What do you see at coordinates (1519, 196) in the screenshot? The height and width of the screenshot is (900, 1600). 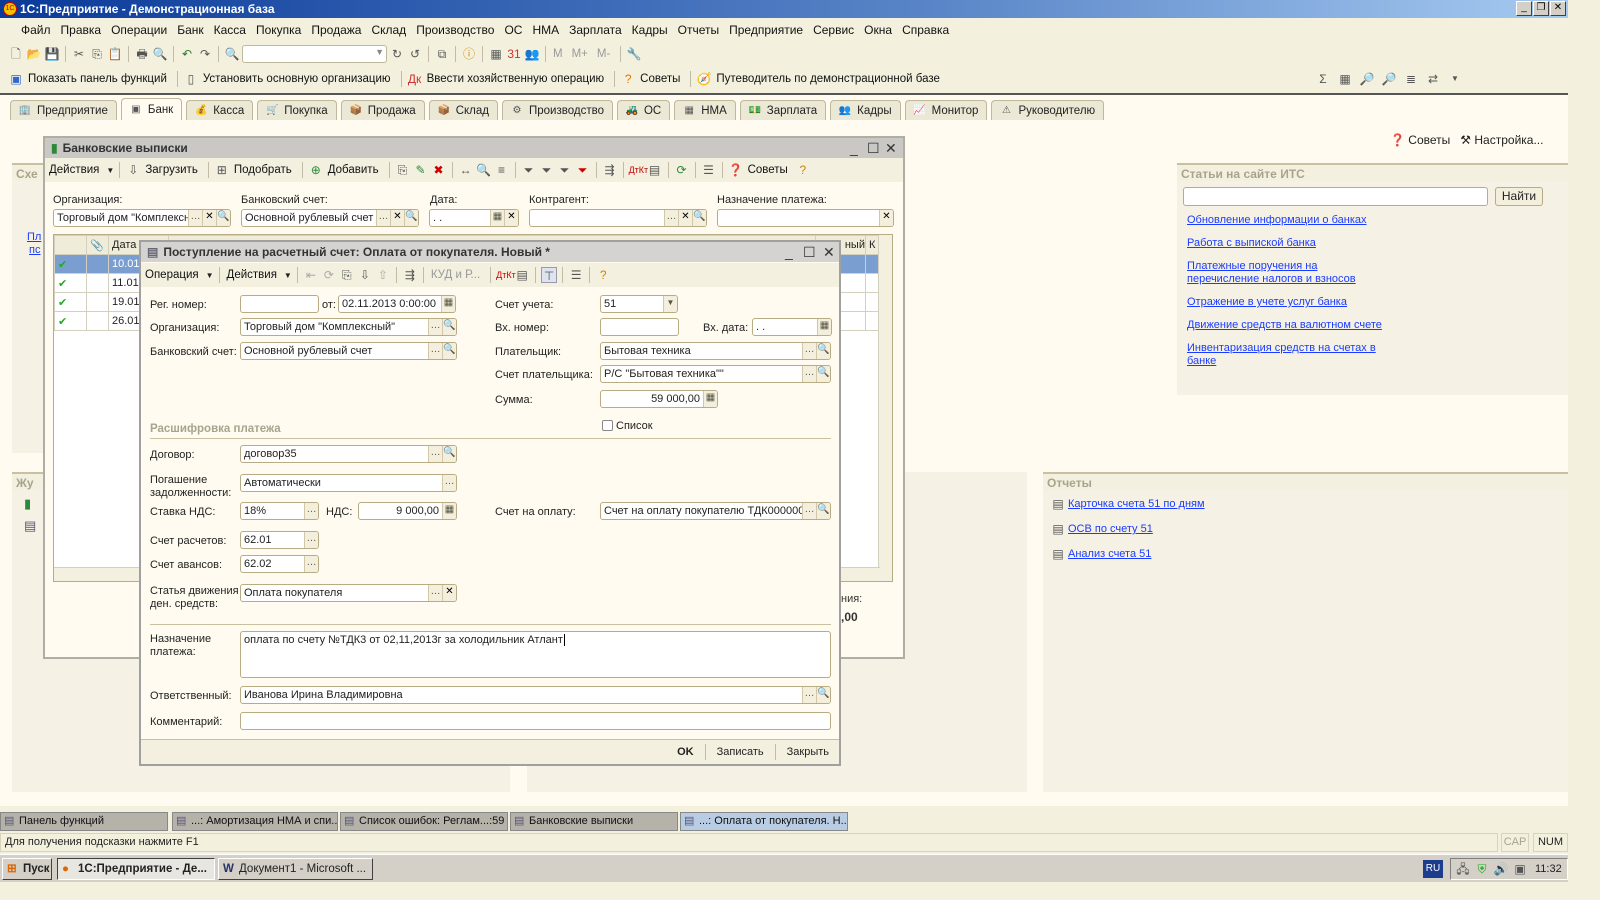 I see `find-button: Найти` at bounding box center [1519, 196].